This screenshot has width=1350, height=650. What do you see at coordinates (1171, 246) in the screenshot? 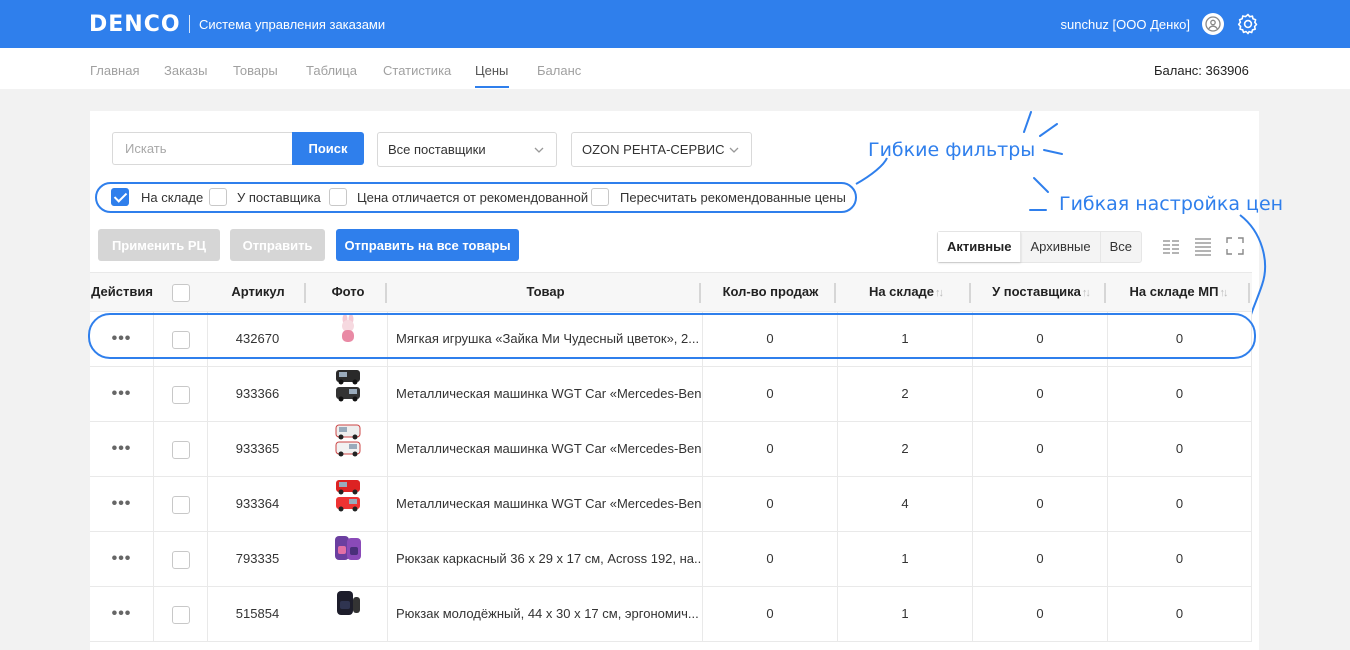
I see `columns-view-icon` at bounding box center [1171, 246].